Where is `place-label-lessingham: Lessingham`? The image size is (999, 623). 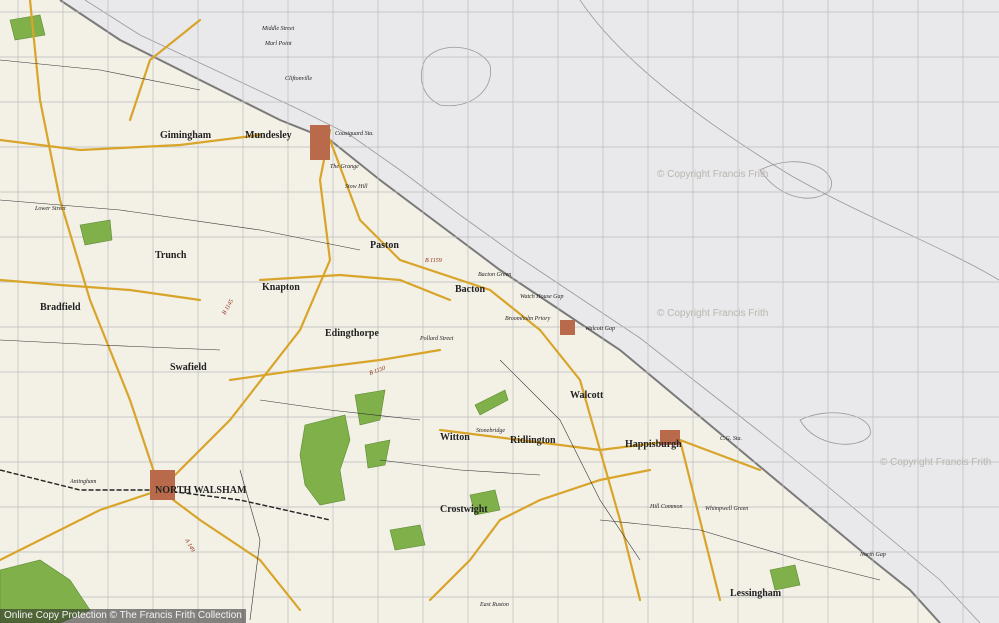 place-label-lessingham: Lessingham is located at coordinates (756, 593).